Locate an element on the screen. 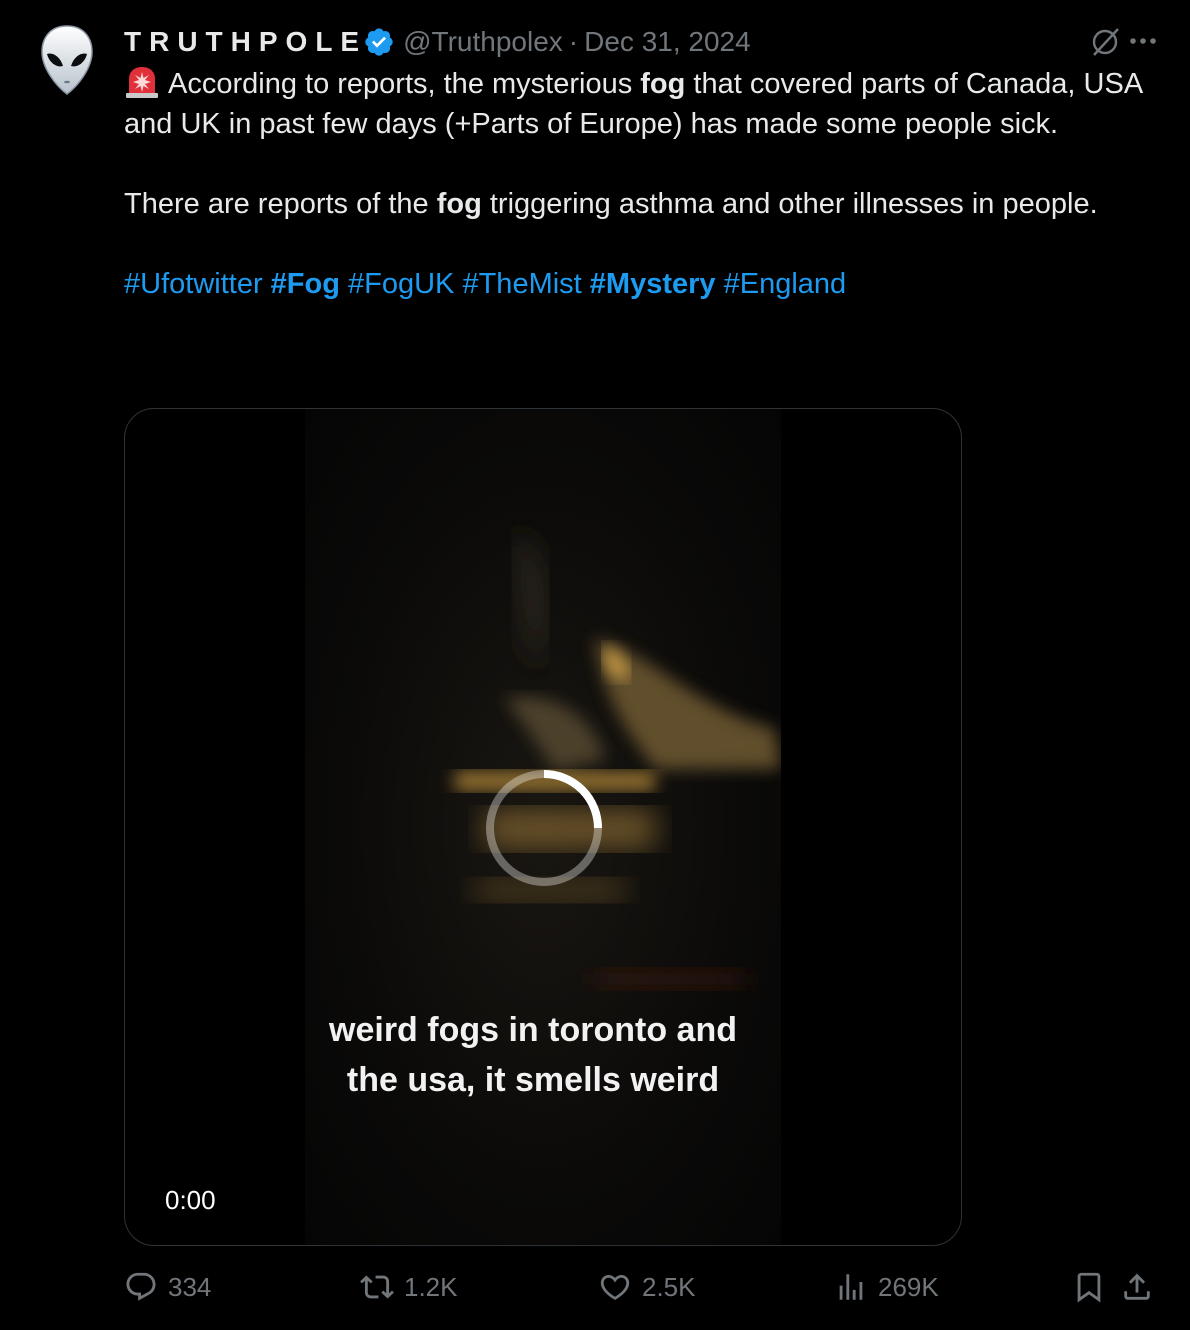 The height and width of the screenshot is (1330, 1190). repost-count: 1.2K is located at coordinates (431, 1286).